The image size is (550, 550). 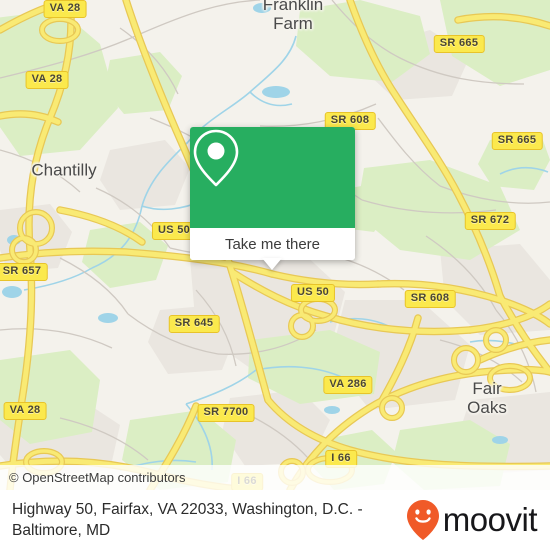 What do you see at coordinates (226, 413) in the screenshot?
I see `road-shield: SR 7700` at bounding box center [226, 413].